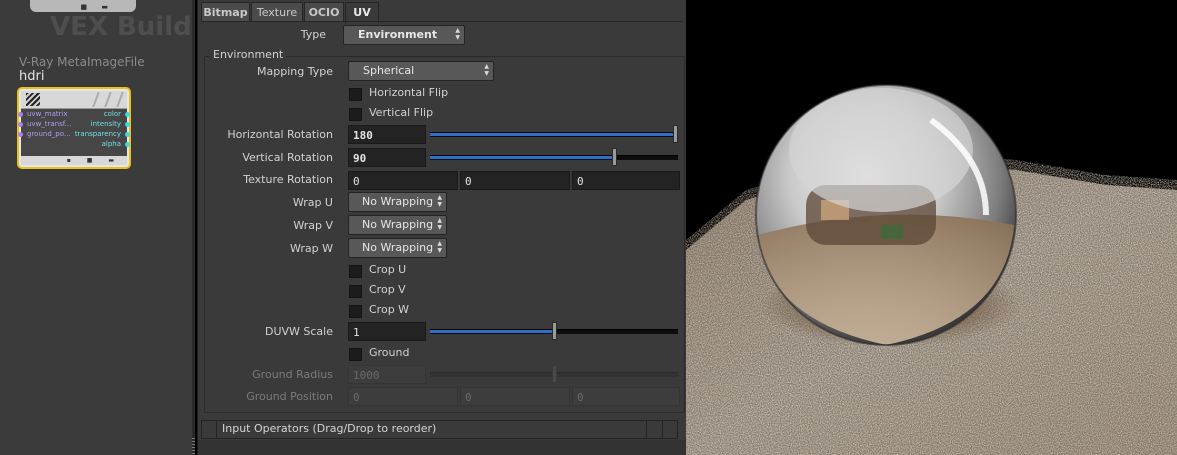 The image size is (1177, 455). Describe the element at coordinates (892, 232) in the screenshot. I see `sphere-painting-reflection` at that location.